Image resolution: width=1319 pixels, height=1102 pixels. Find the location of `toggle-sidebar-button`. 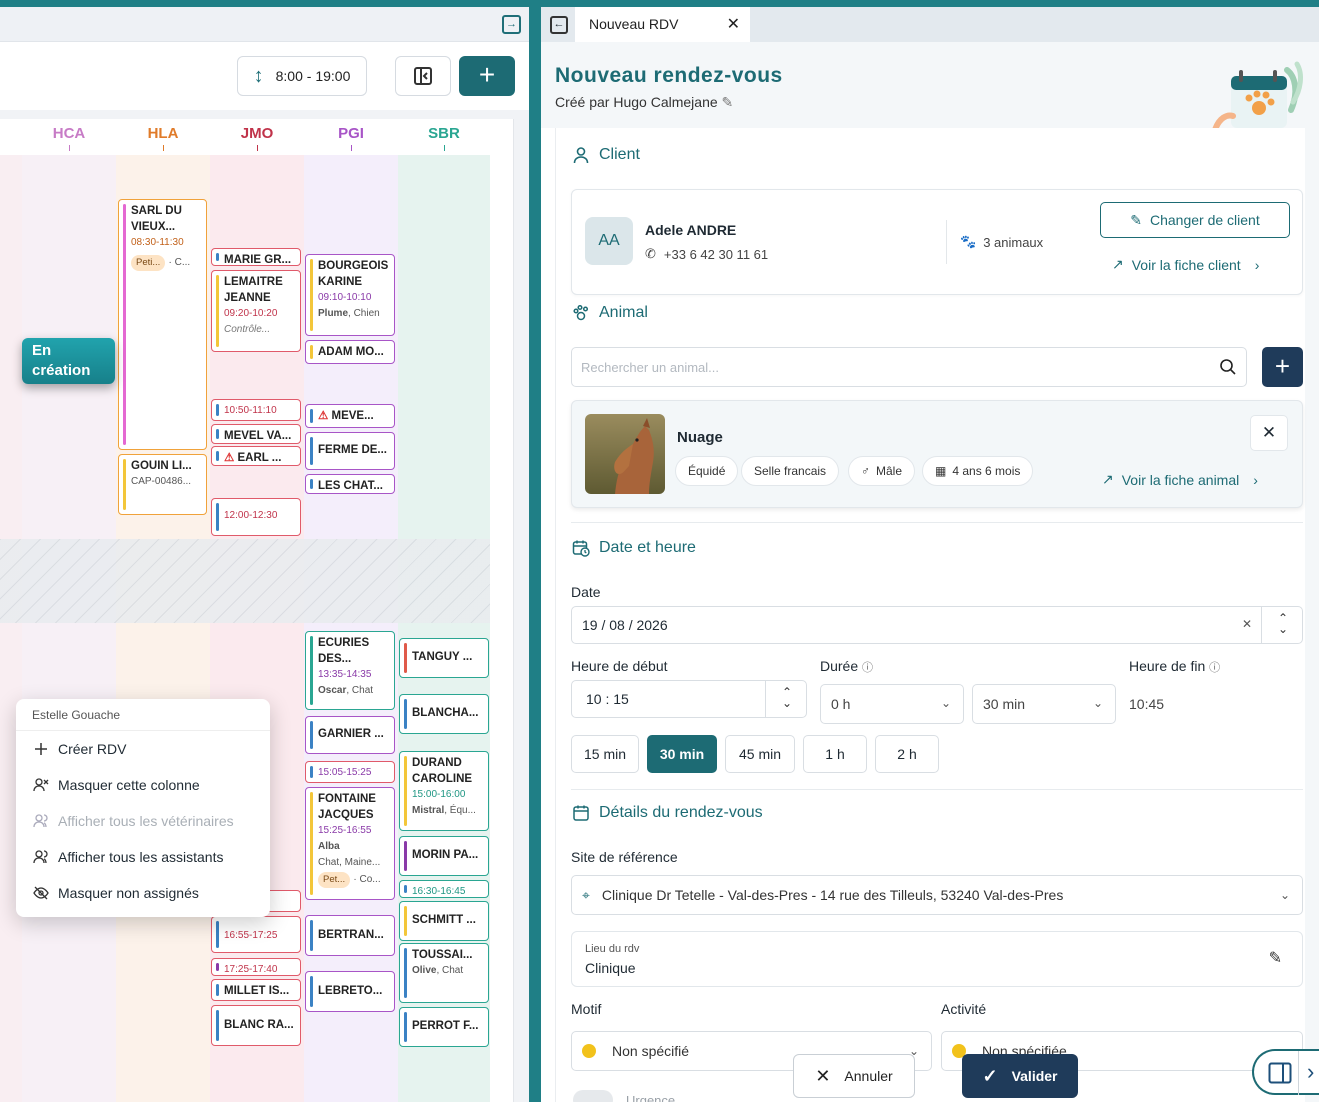

toggle-sidebar-button is located at coordinates (423, 76).